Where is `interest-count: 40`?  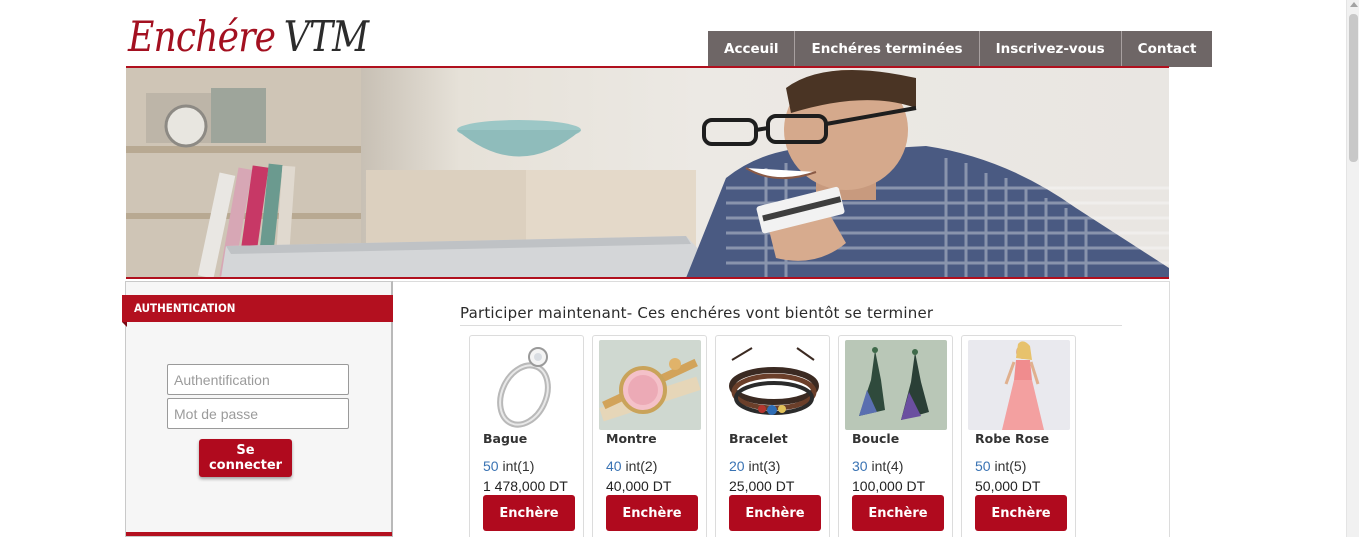 interest-count: 40 is located at coordinates (614, 466).